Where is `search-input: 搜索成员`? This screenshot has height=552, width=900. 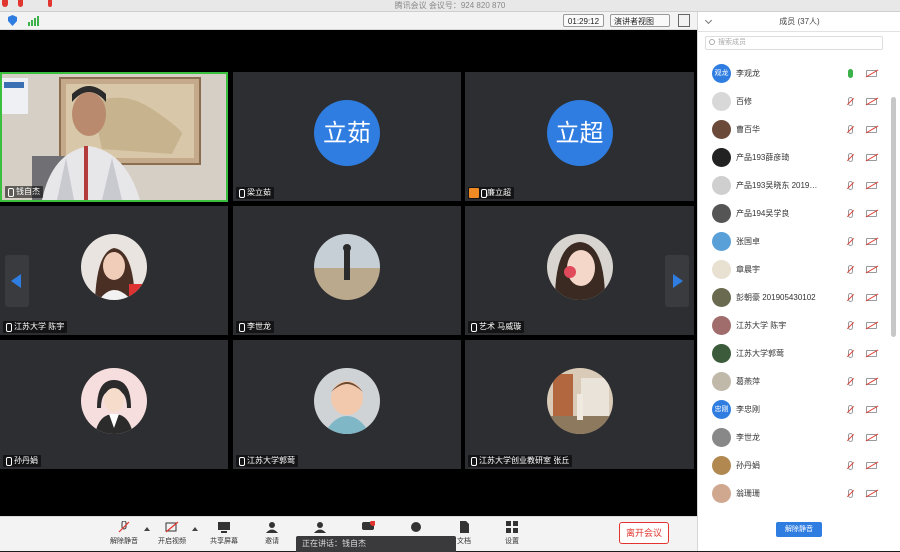 search-input: 搜索成员 is located at coordinates (794, 43).